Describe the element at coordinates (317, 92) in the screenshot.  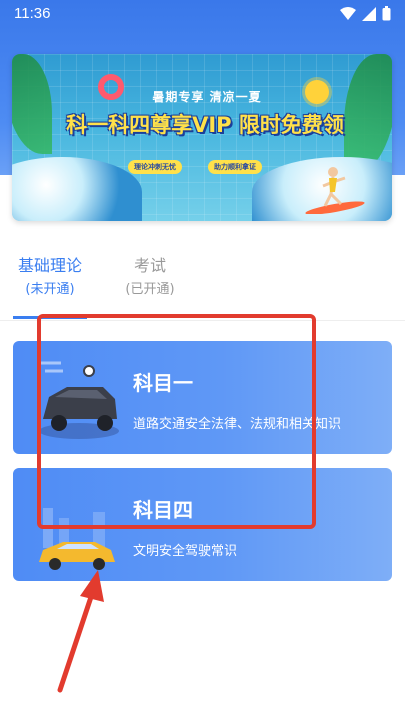
I see `sun-icon` at that location.